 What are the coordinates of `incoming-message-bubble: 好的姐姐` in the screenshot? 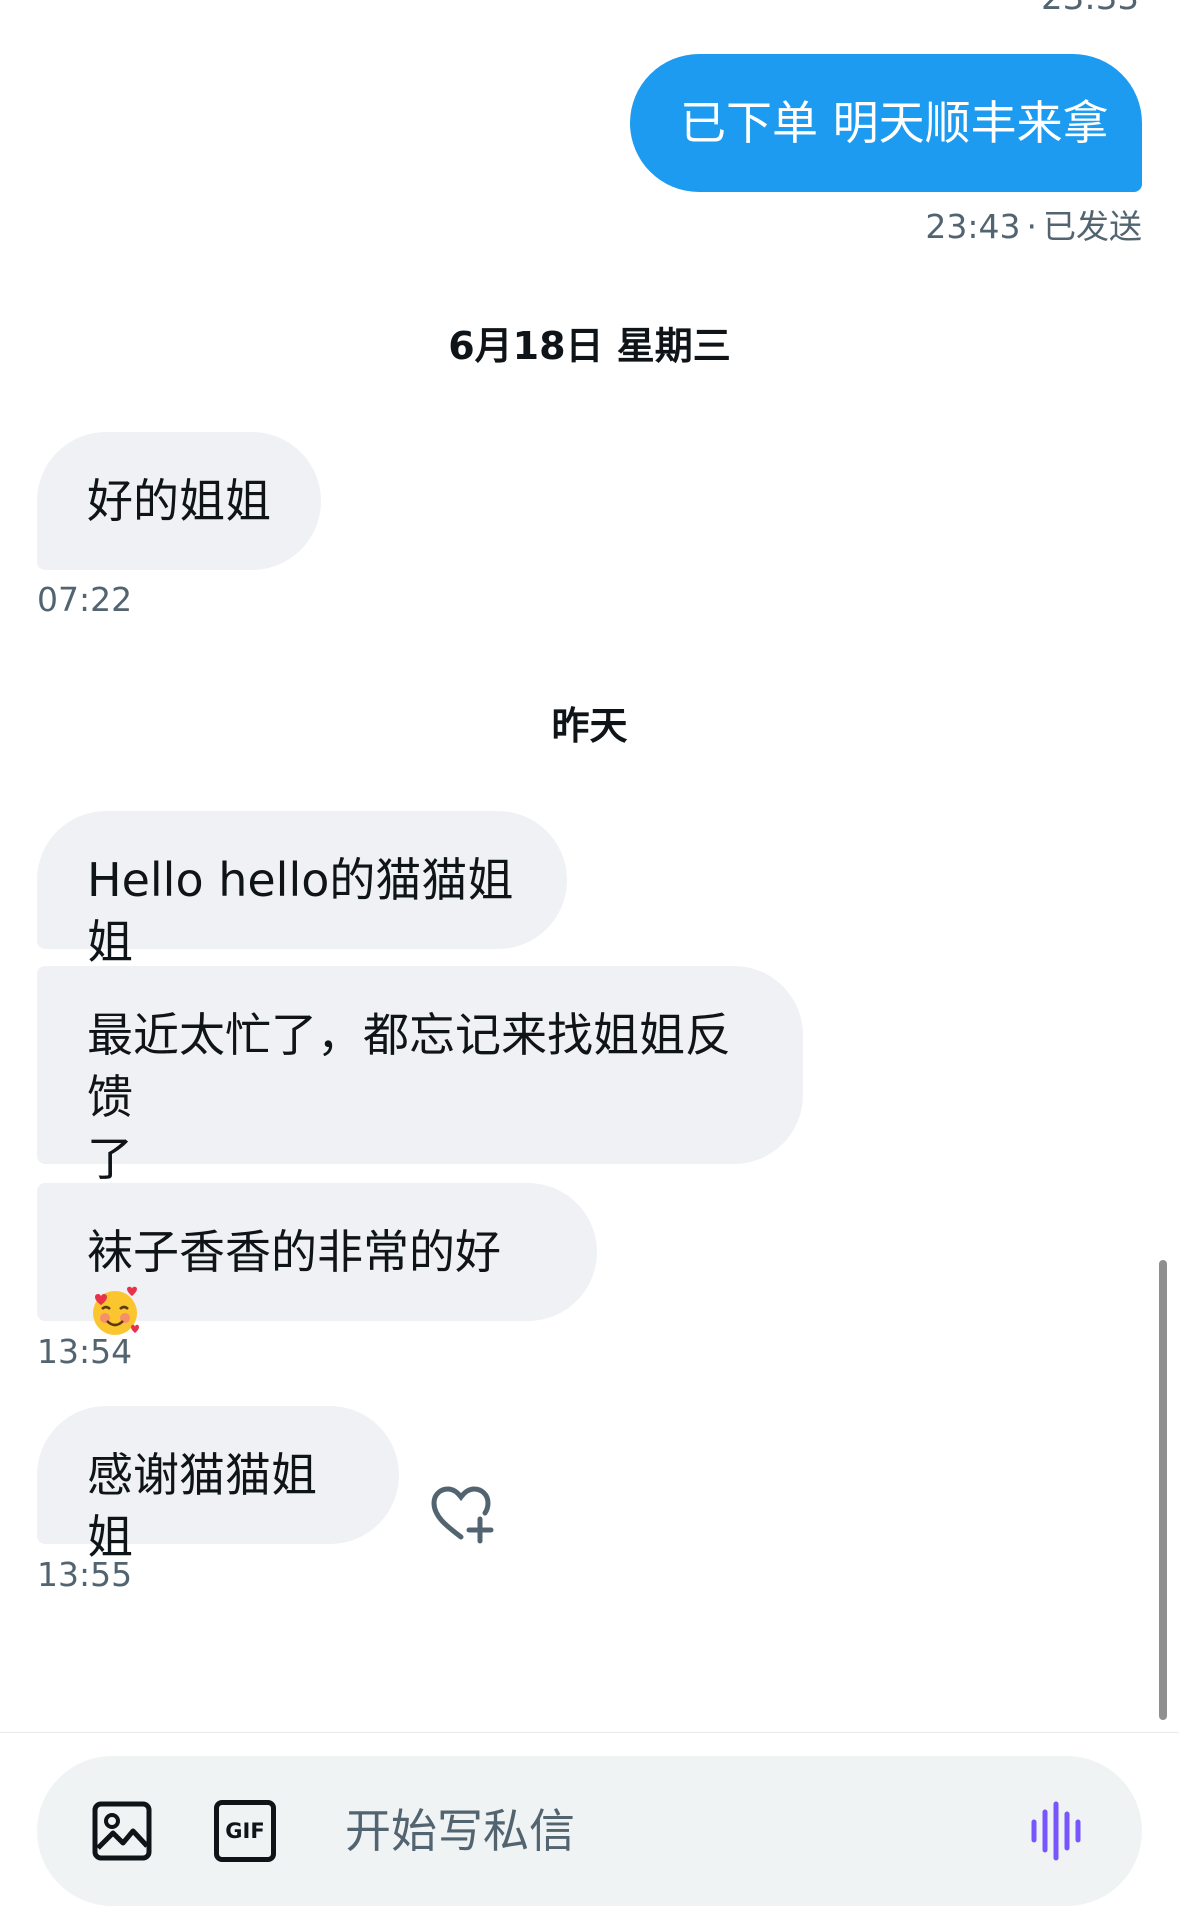 It's located at (179, 501).